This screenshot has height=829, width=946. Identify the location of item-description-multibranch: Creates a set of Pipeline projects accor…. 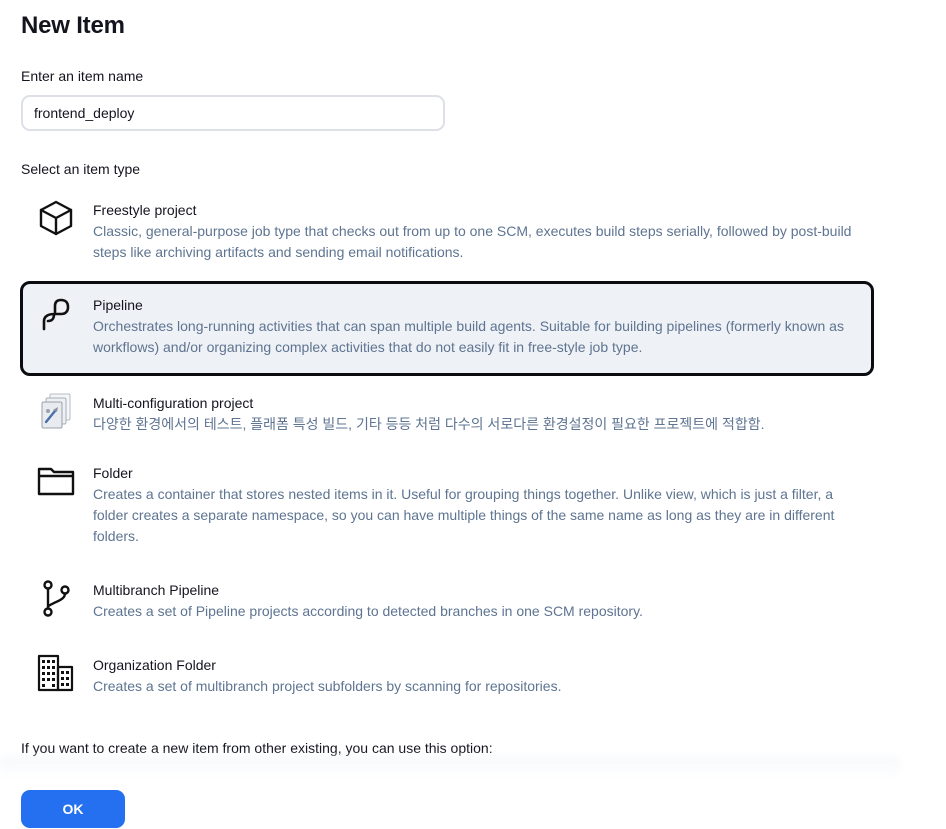
(368, 611).